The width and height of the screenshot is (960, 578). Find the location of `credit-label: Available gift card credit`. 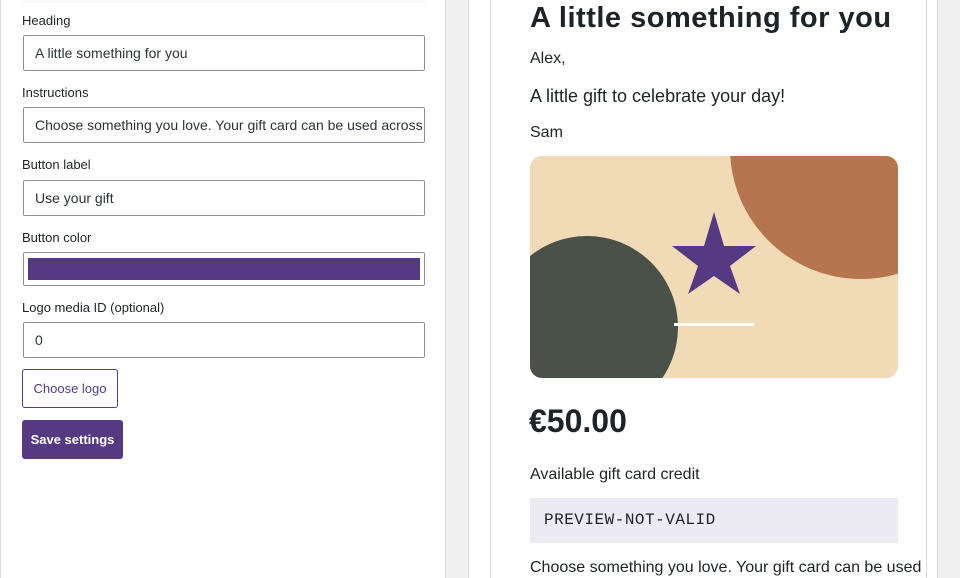

credit-label: Available gift card credit is located at coordinates (615, 474).